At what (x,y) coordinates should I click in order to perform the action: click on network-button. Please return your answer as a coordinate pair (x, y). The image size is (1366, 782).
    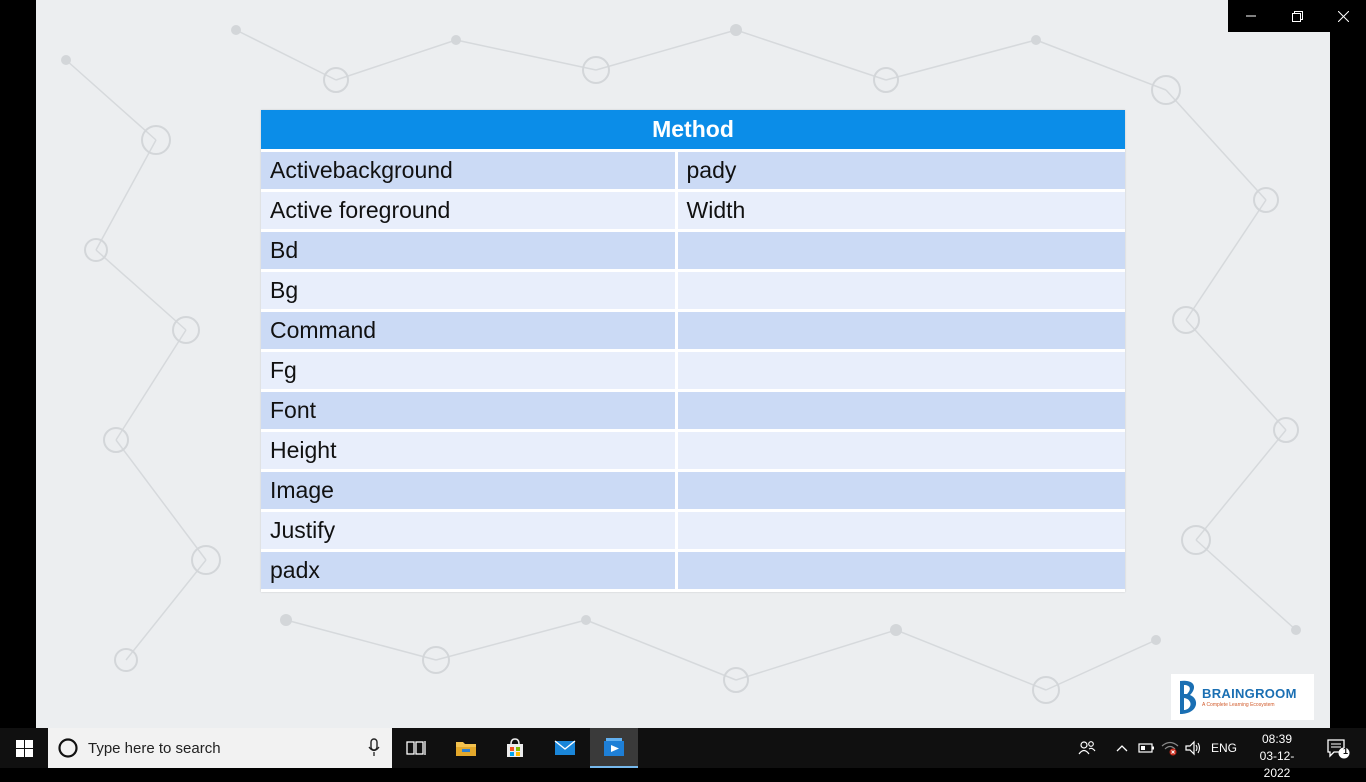
    Looking at the image, I should click on (1170, 748).